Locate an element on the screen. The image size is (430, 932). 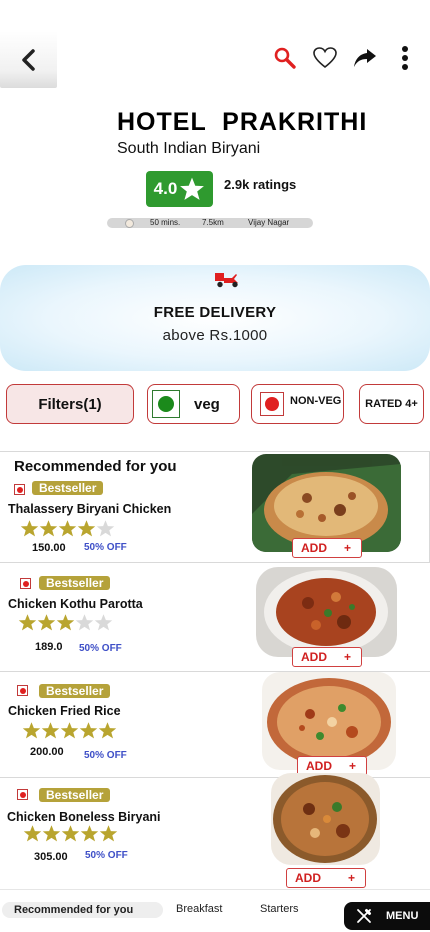
rated-label: RATED 4+ is located at coordinates (391, 404).